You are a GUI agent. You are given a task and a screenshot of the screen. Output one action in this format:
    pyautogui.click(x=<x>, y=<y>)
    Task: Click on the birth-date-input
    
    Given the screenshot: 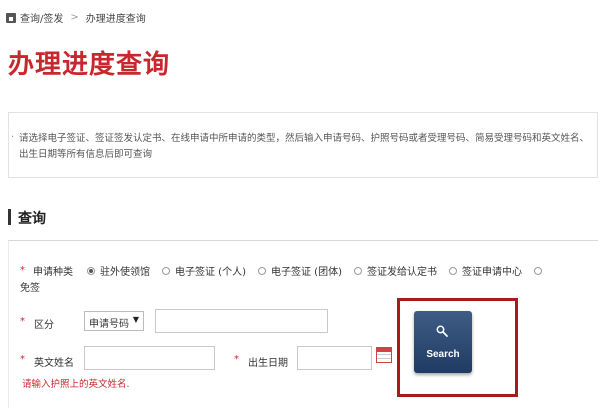 What is the action you would take?
    pyautogui.click(x=334, y=358)
    